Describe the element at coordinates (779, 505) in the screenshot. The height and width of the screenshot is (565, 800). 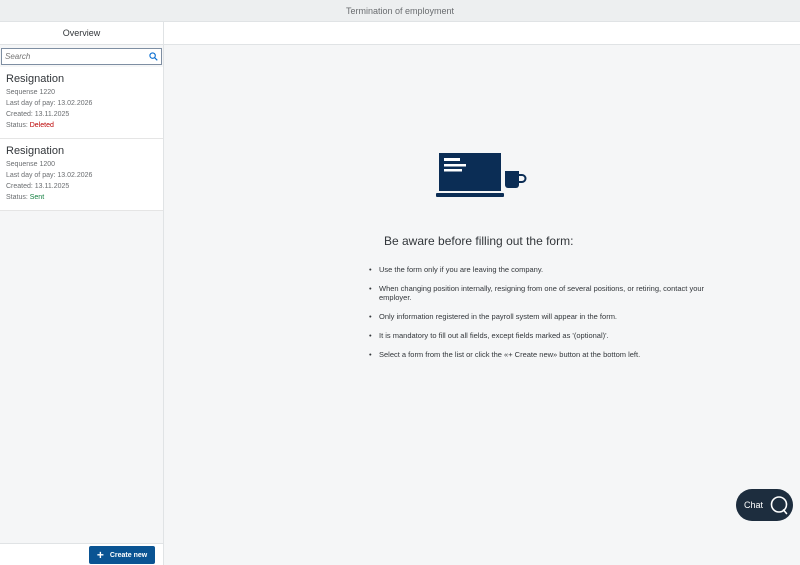
I see `chat-bubble-icon` at that location.